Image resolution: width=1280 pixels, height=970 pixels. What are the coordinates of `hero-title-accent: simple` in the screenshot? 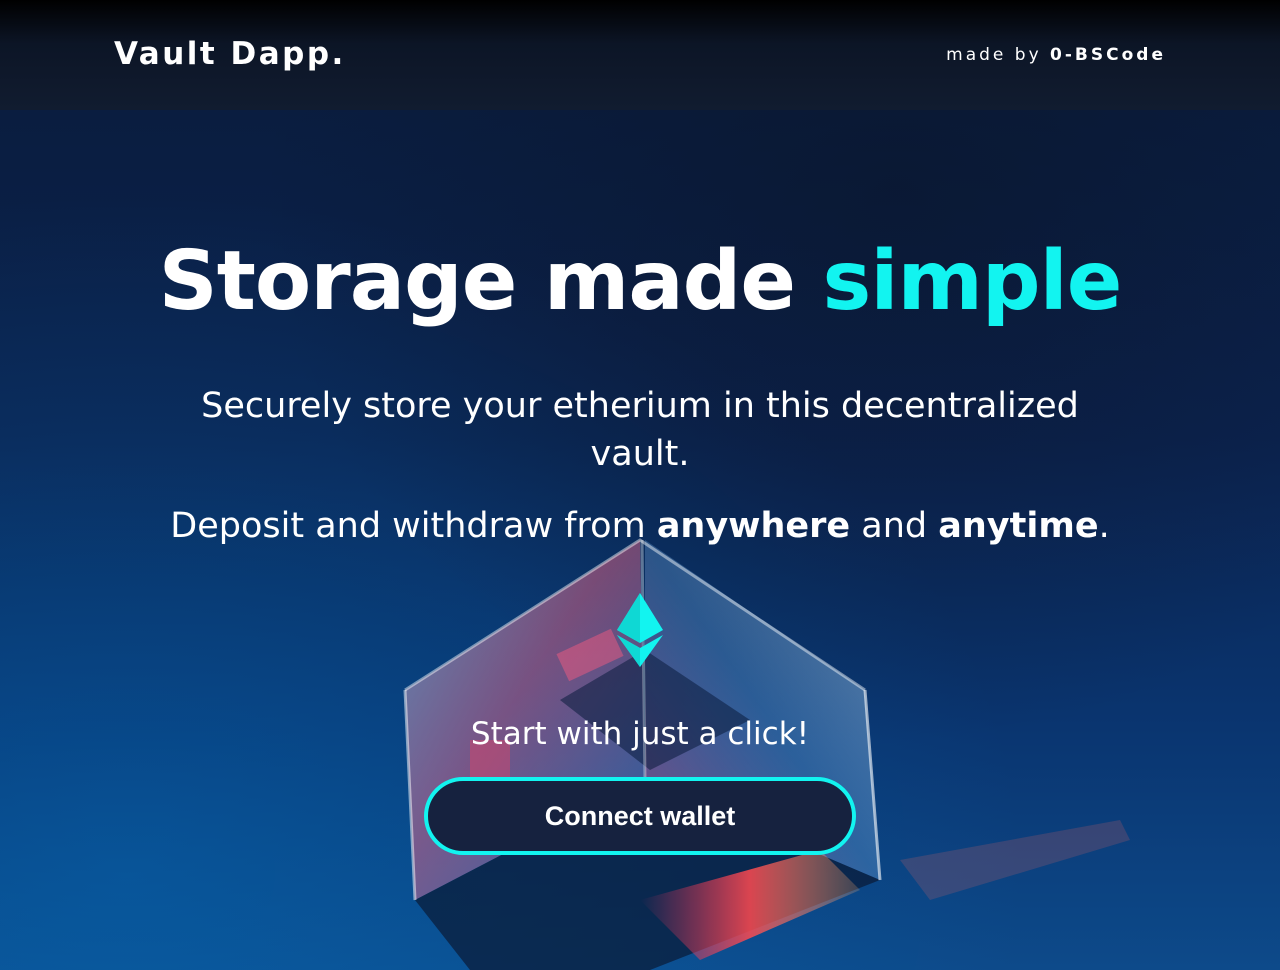 It's located at (972, 281).